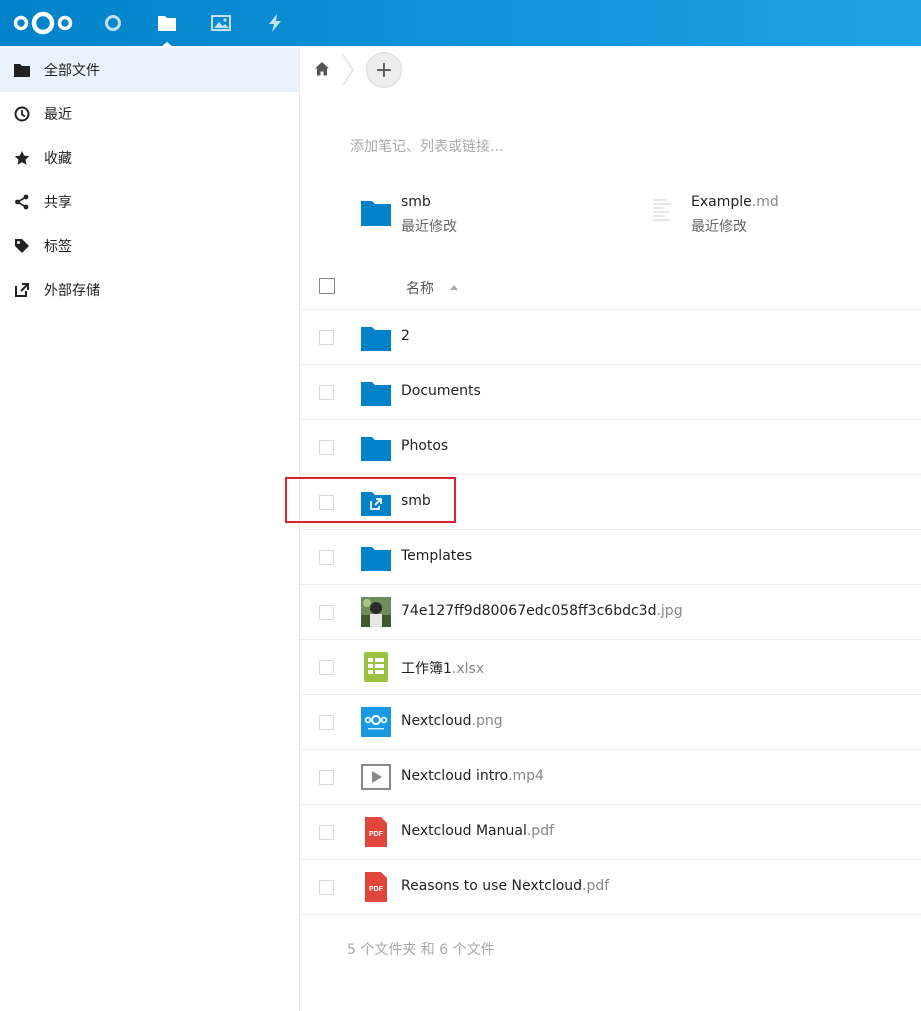 Image resolution: width=921 pixels, height=1011 pixels. Describe the element at coordinates (376, 777) in the screenshot. I see `video-icon` at that location.